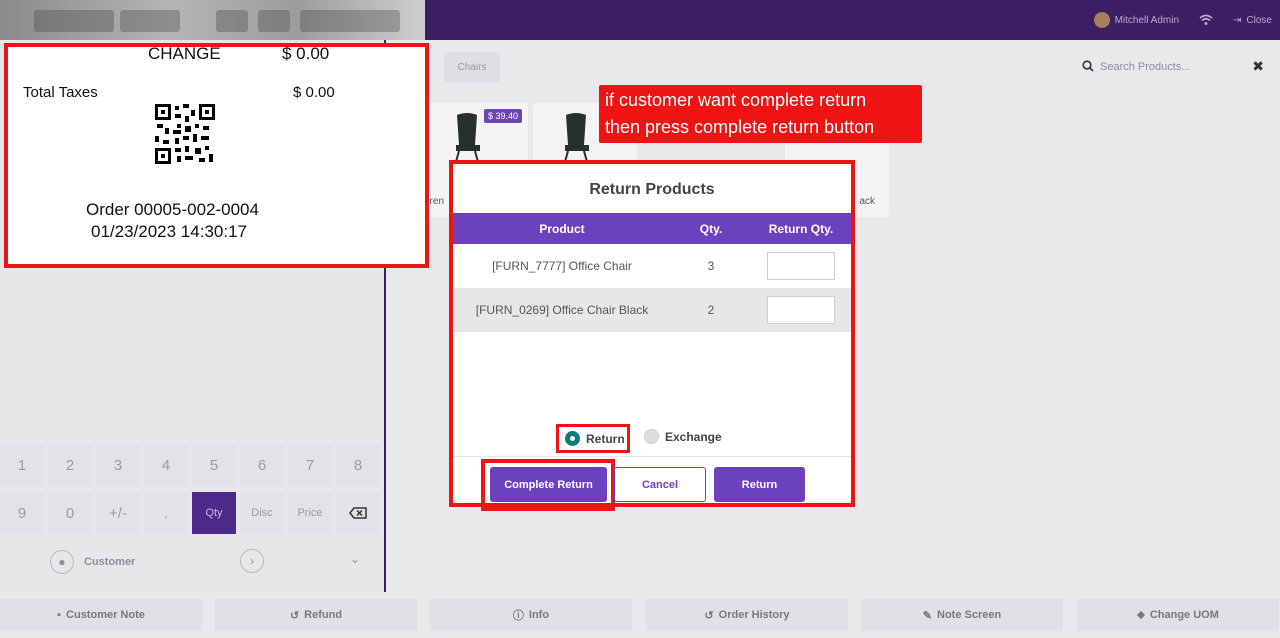  I want to click on numpad-mode-disc: Disc, so click(262, 513).